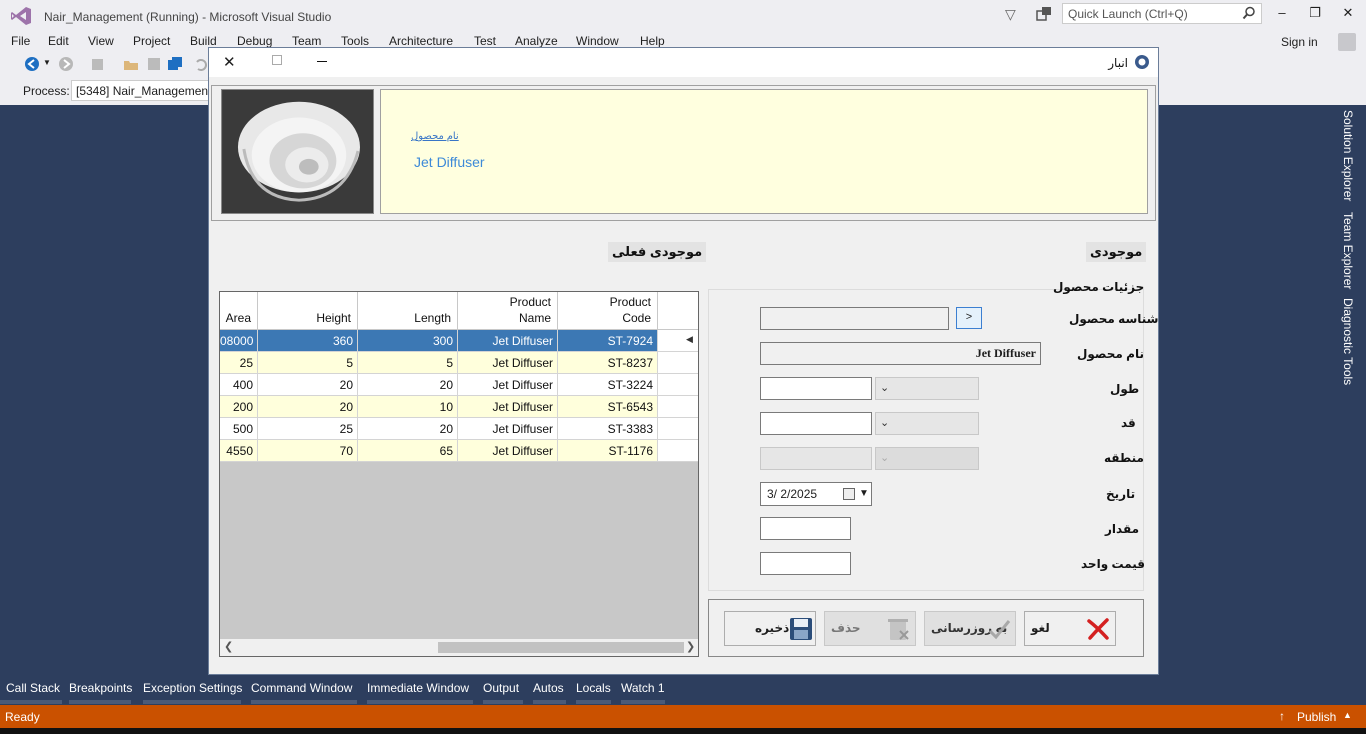 The image size is (1366, 734). I want to click on column-header-product-code: Product Code, so click(608, 311).